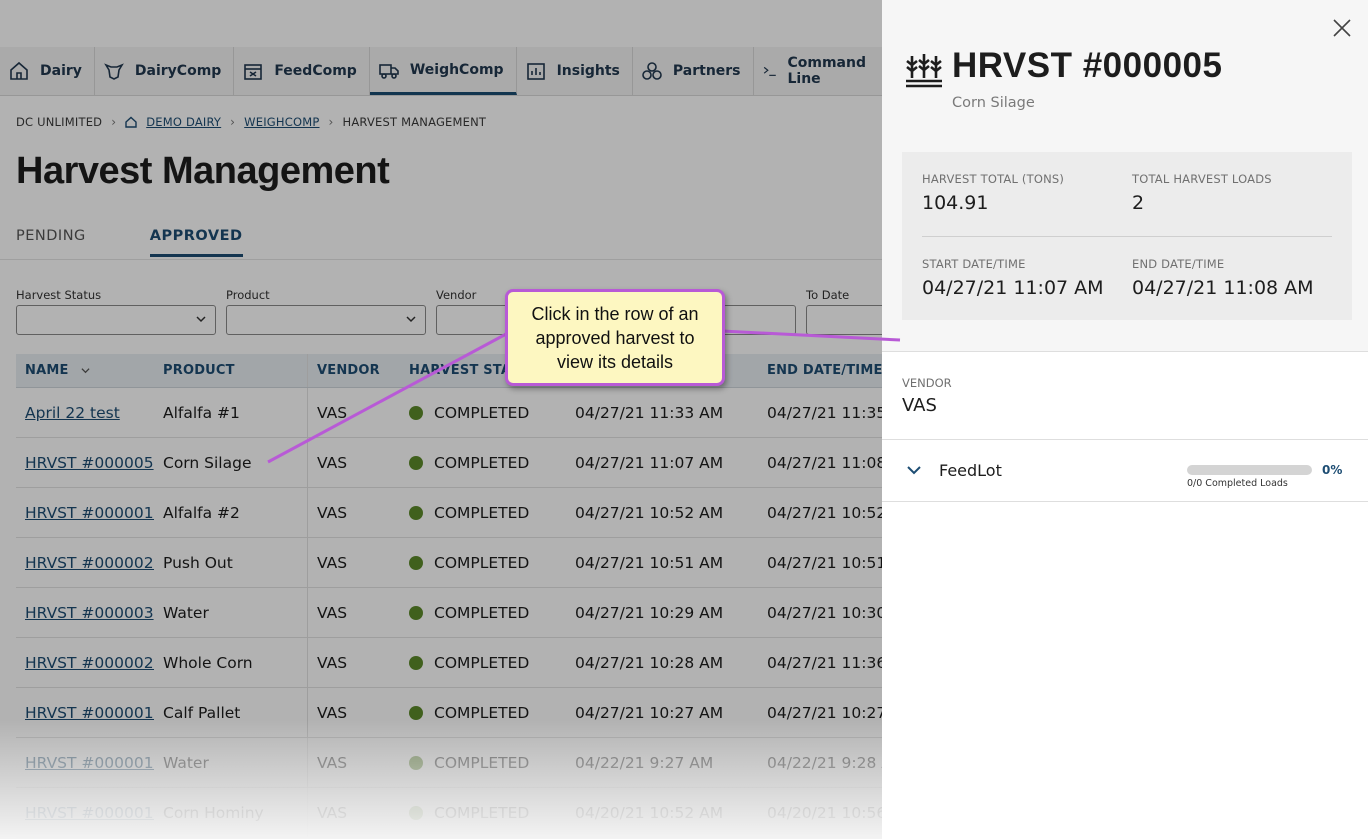 Image resolution: width=1368 pixels, height=839 pixels. What do you see at coordinates (89, 463) in the screenshot?
I see `harvest-link: HRVST #000005` at bounding box center [89, 463].